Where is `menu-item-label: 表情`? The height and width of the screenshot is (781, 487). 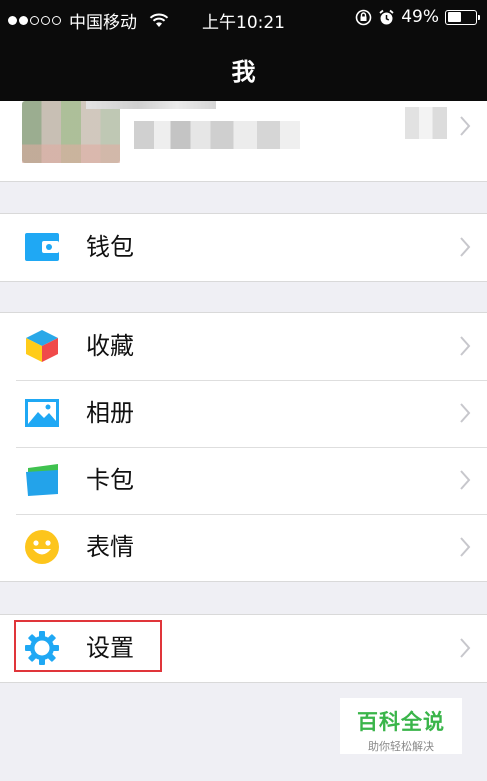
menu-item-label: 表情 is located at coordinates (110, 547).